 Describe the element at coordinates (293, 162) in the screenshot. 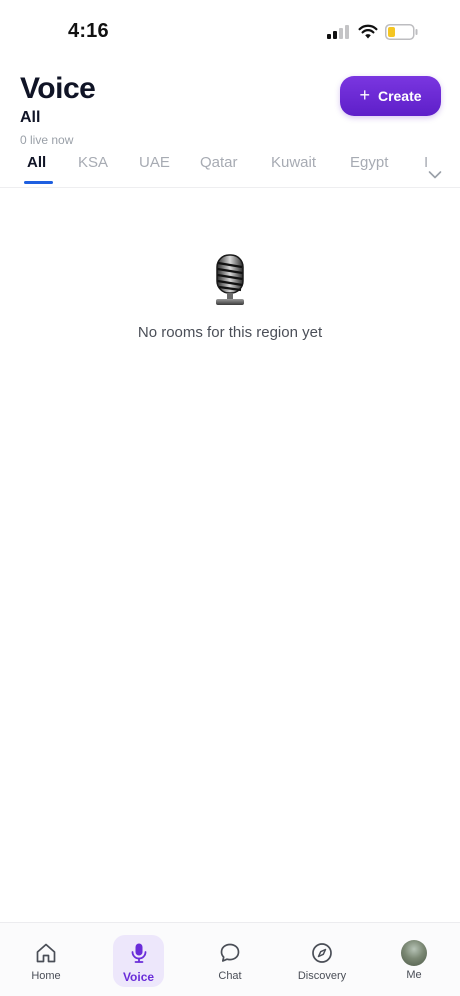

I see `tab-kuwait: Kuwait` at that location.